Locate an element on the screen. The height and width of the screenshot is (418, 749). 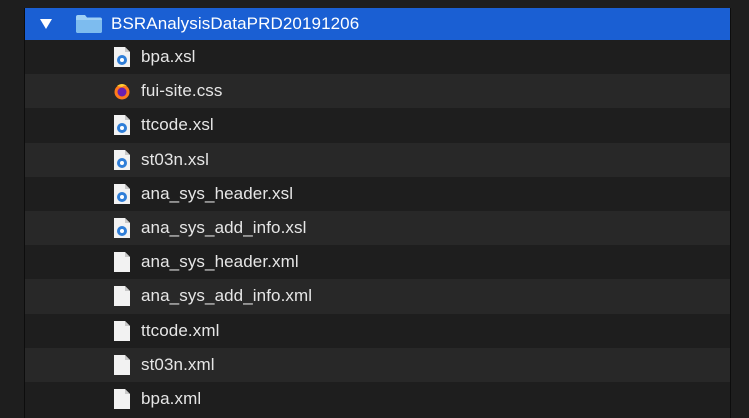
file-name: st03n.xml is located at coordinates (178, 364).